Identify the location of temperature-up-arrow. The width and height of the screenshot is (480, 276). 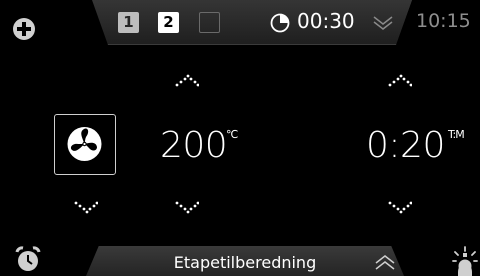
(187, 80).